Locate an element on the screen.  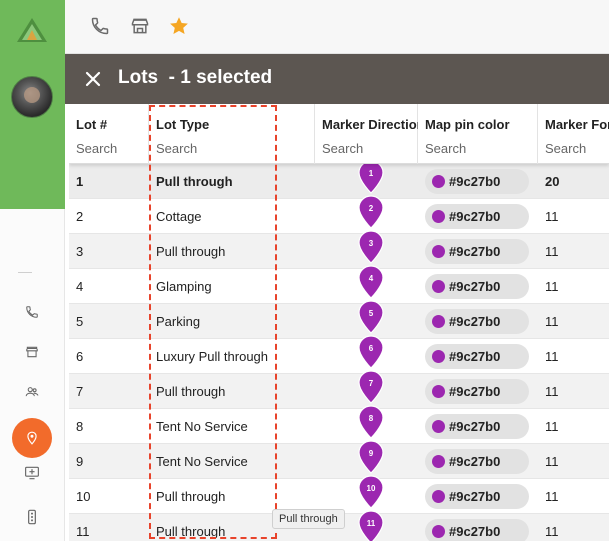
table-row: 7 Pull through 7 #9c27b0 11 is located at coordinates (339, 389).